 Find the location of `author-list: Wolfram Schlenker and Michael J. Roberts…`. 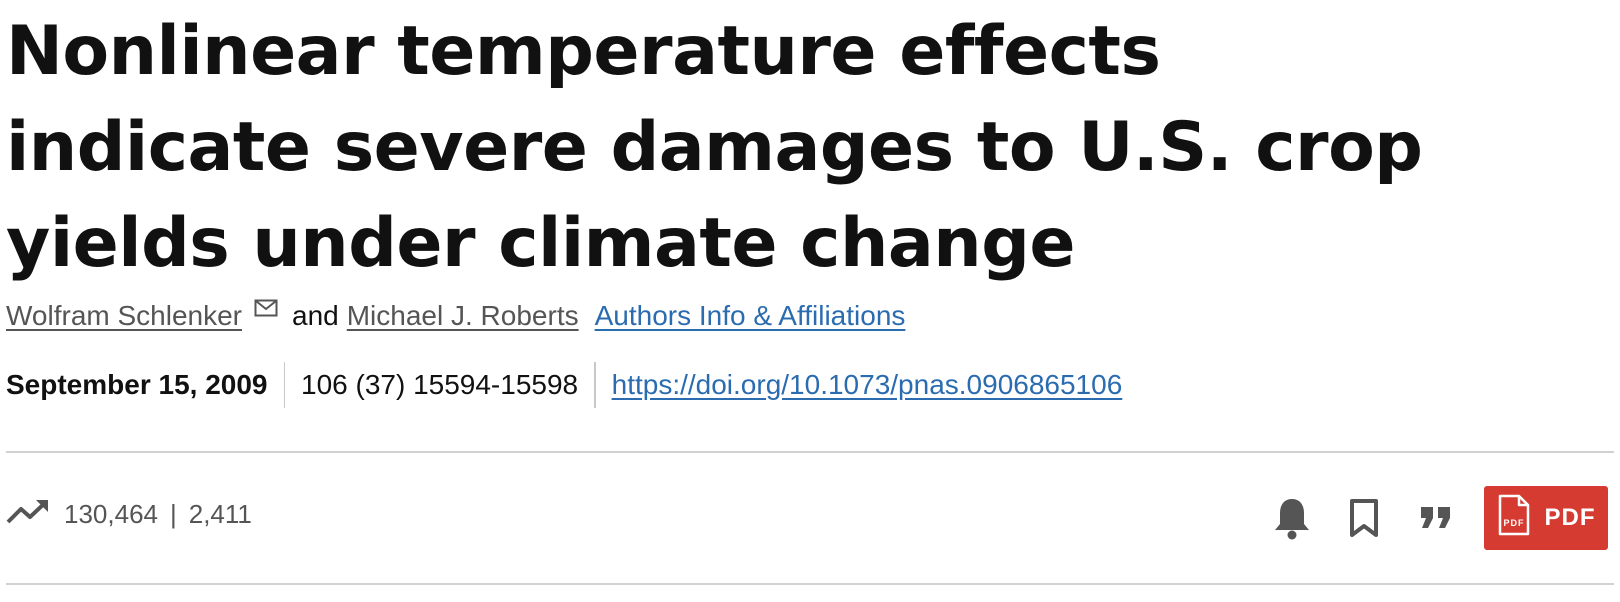

author-list: Wolfram Schlenker and Michael J. Roberts… is located at coordinates (456, 315).